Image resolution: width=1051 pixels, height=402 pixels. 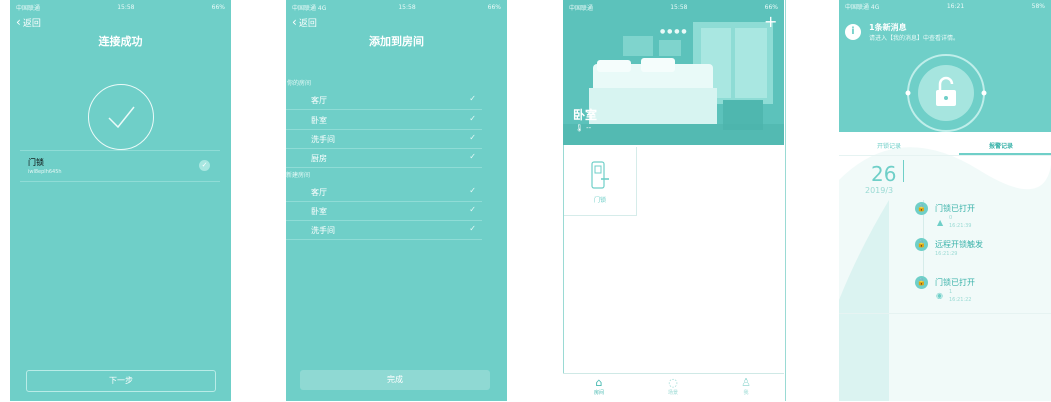 What do you see at coordinates (945, 33) in the screenshot?
I see `notice-banner: i 1条新消息 请进入【我的消息】中查看详情。` at bounding box center [945, 33].